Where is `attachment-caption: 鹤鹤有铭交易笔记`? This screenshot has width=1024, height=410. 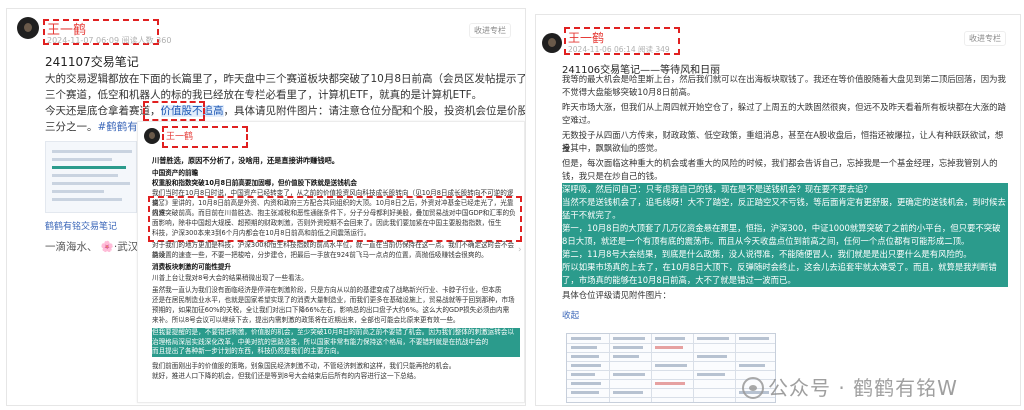
attachment-caption: 鹤鹤有铭交易笔记 is located at coordinates (81, 225).